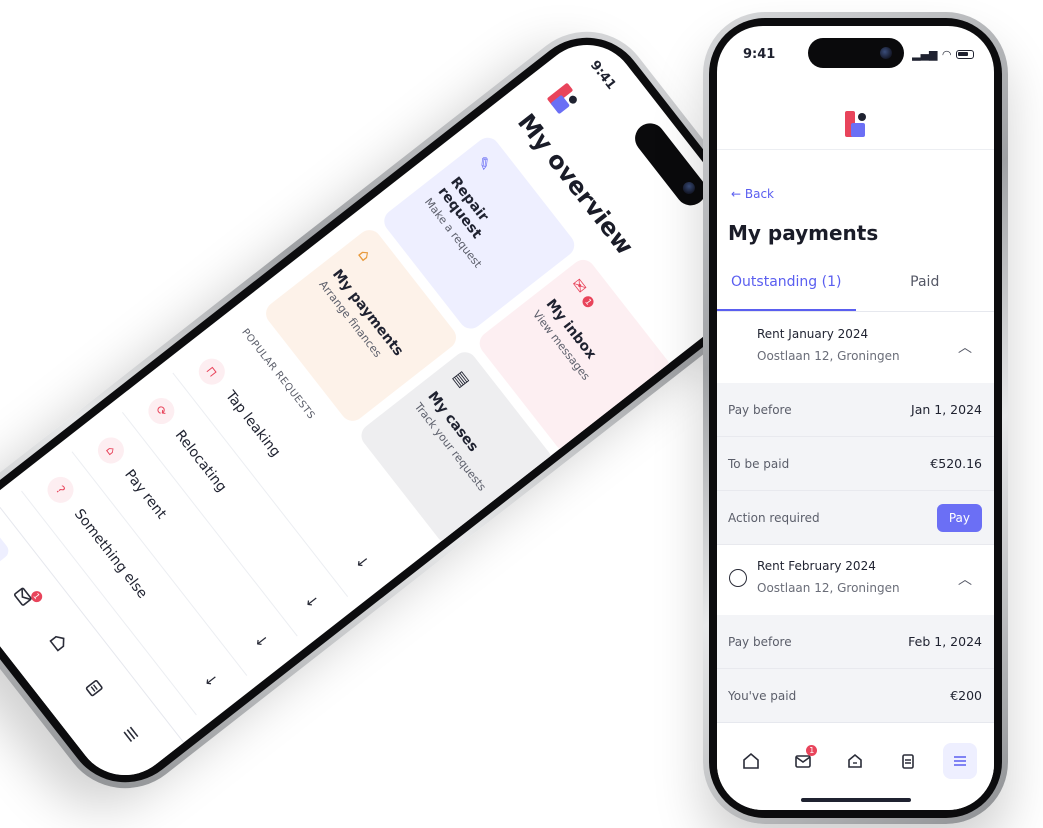 The image size is (1043, 828). I want to click on request-label: Relocating, so click(201, 461).